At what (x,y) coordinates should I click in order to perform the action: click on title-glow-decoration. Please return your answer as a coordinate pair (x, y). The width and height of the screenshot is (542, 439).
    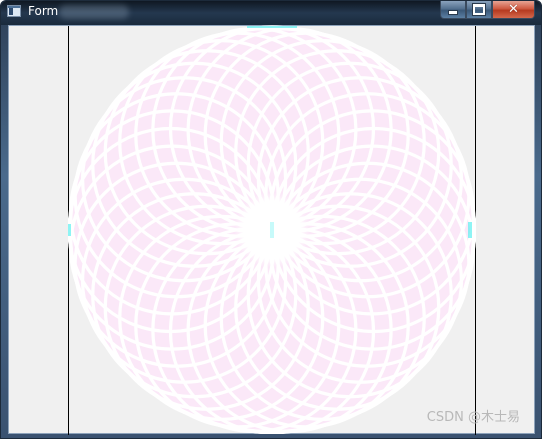
    Looking at the image, I should click on (94, 12).